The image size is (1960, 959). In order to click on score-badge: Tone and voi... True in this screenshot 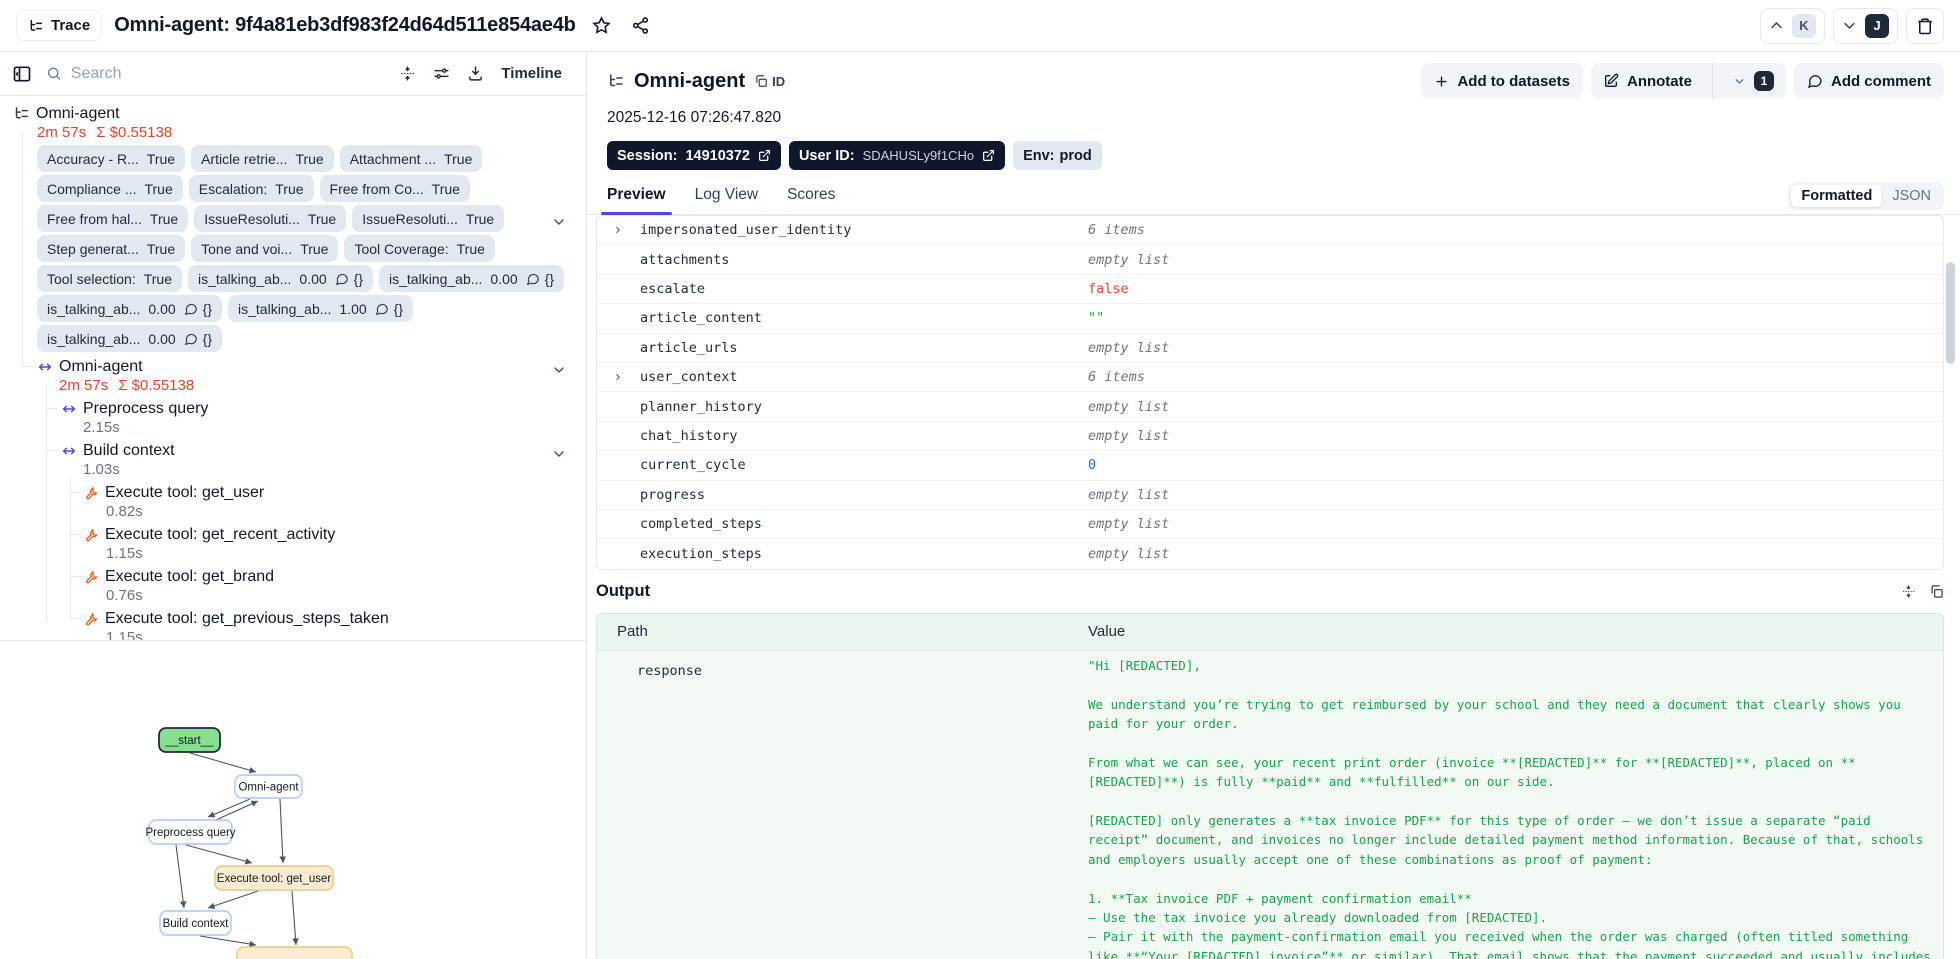, I will do `click(265, 248)`.